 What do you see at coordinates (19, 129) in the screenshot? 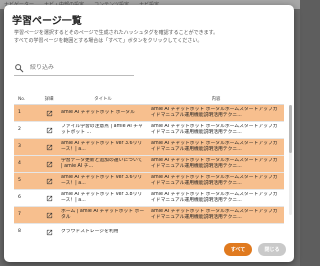
I see `row-number: 2` at bounding box center [19, 129].